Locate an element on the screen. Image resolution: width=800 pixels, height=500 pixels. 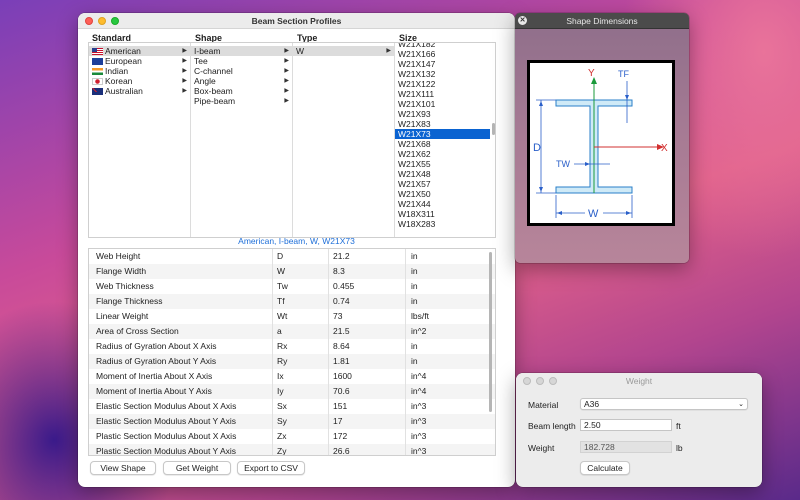
table-row: Web Thickness Tw 0.455 in is located at coordinates (292, 286).